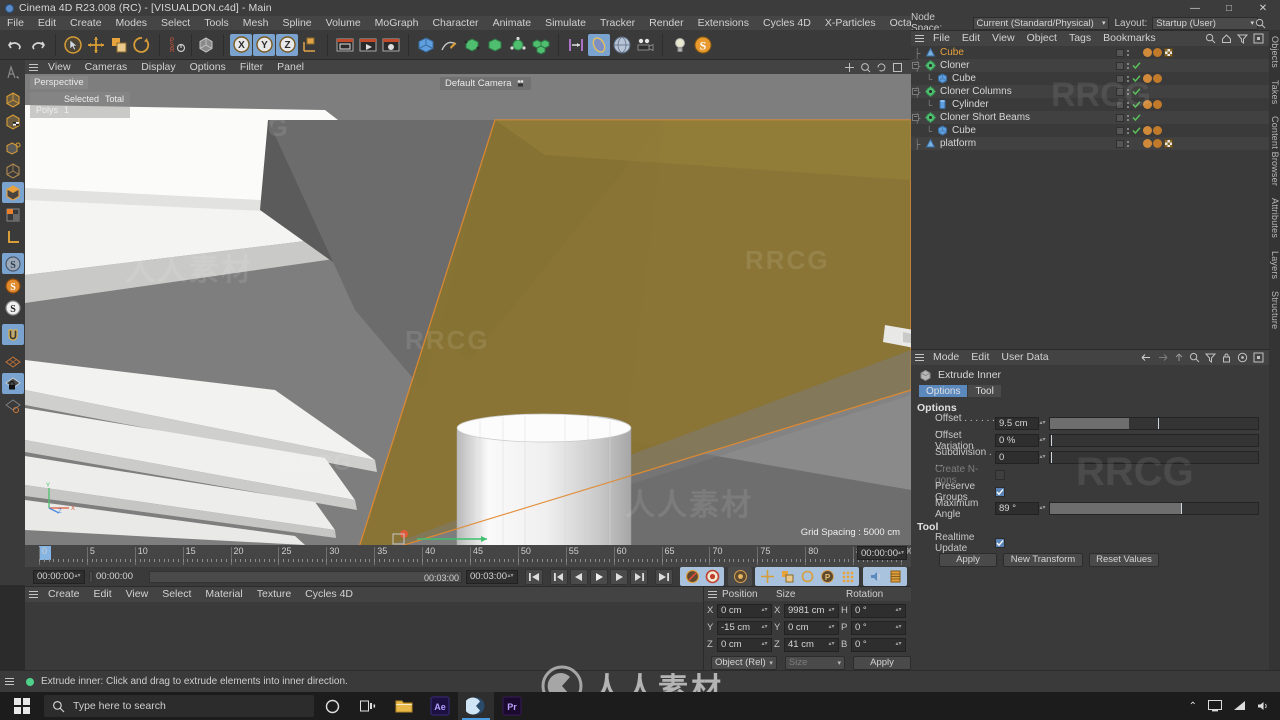 Image resolution: width=1280 pixels, height=720 pixels. Describe the element at coordinates (878, 627) in the screenshot. I see `rotation-p-input: 0 ° ▴▾` at that location.